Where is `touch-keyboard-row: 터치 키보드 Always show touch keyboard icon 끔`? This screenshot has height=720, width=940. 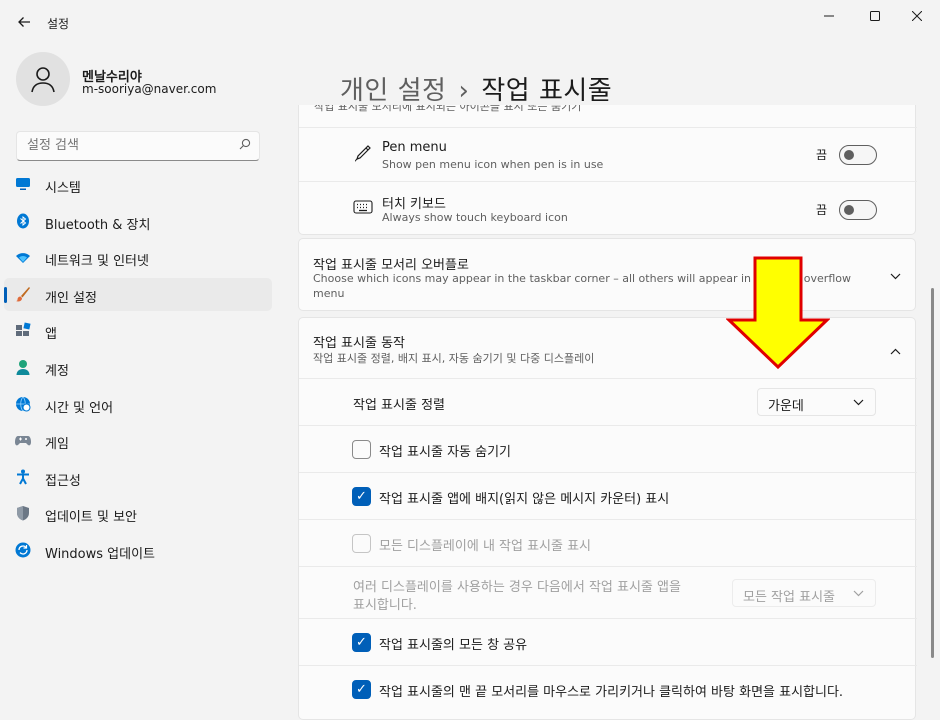 touch-keyboard-row: 터치 키보드 Always show touch keyboard icon 끔 is located at coordinates (608, 208).